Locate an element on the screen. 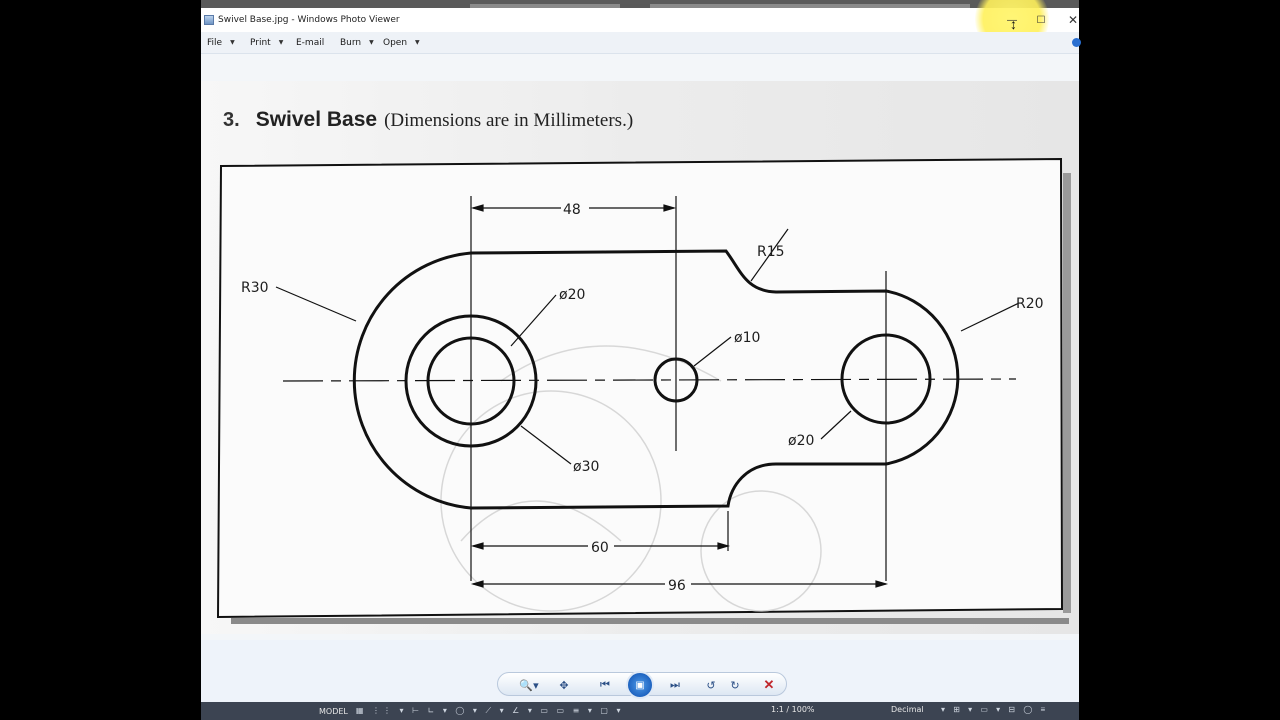 This screenshot has height=720, width=1280. dim-phi20-left: ø20 is located at coordinates (572, 295).